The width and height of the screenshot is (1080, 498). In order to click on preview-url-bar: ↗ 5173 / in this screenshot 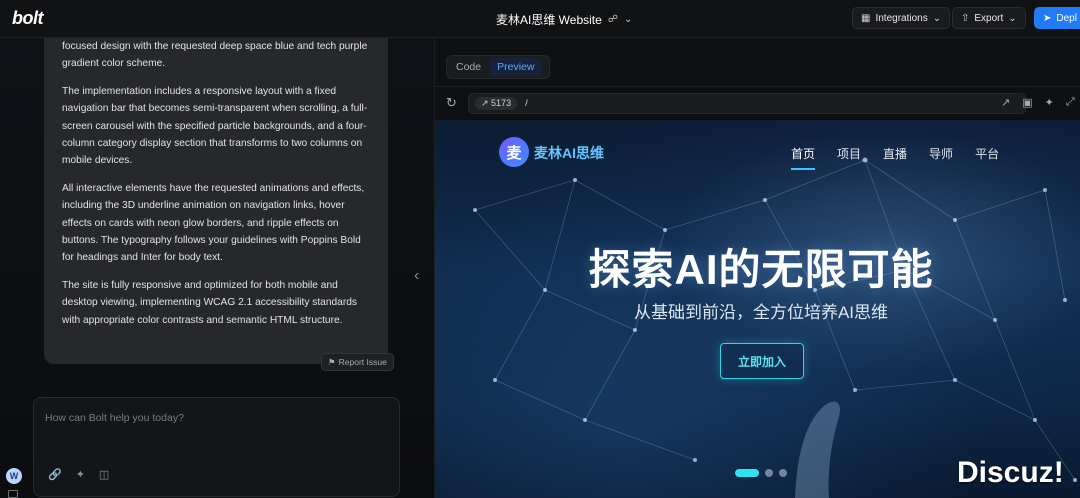, I will do `click(747, 103)`.